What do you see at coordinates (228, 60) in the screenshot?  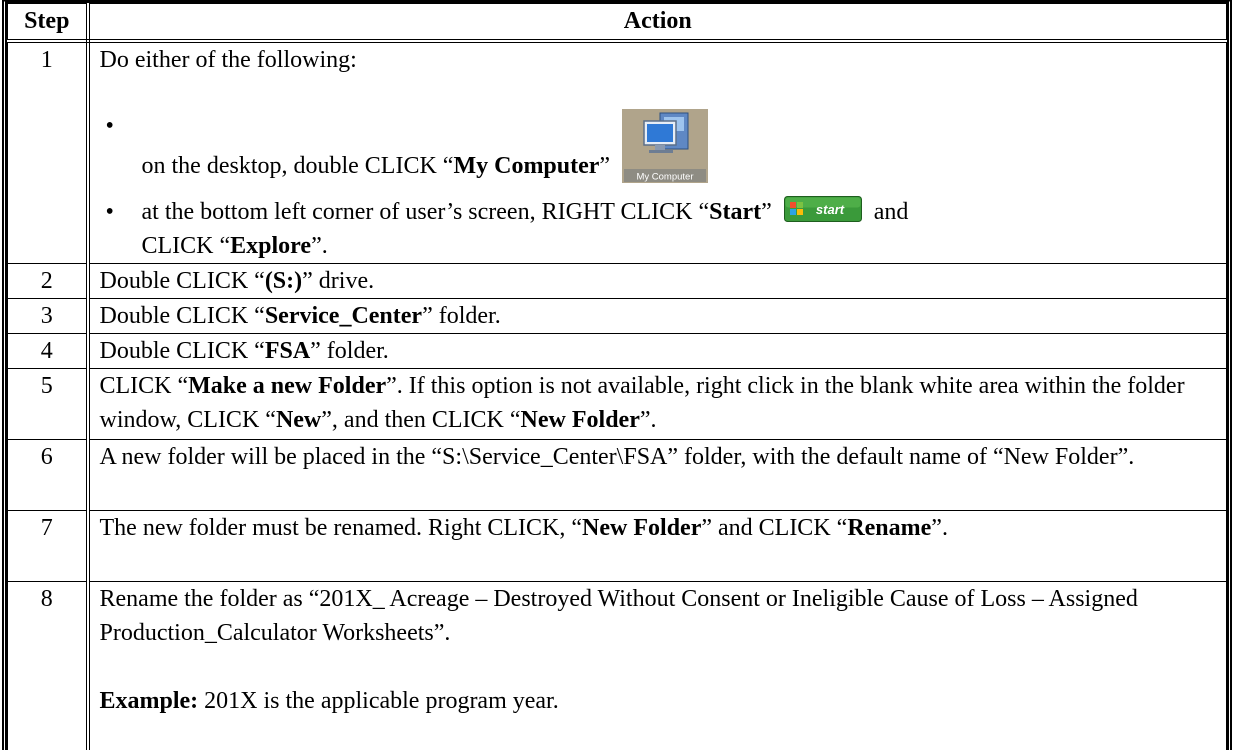 I see `action-intro: Do either of the following:` at bounding box center [228, 60].